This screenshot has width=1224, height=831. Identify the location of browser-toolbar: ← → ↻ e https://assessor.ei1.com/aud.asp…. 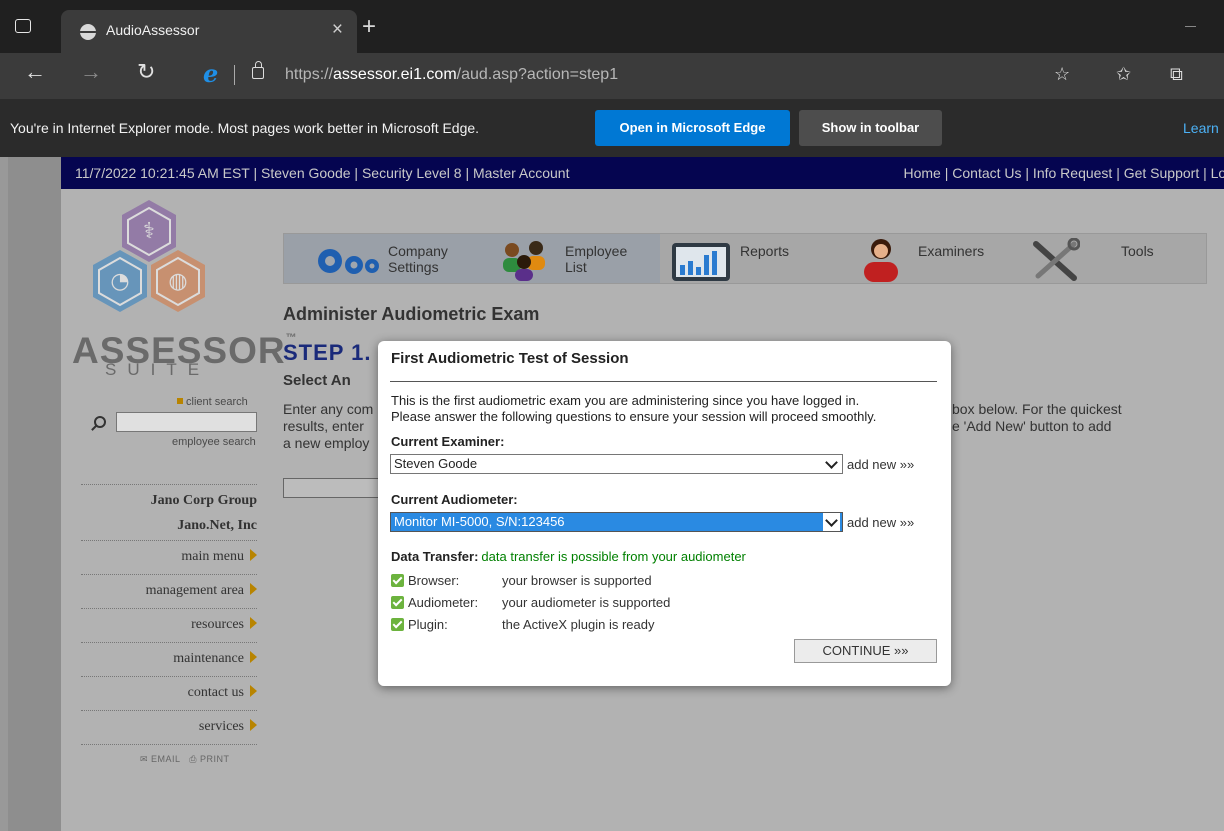
(612, 76).